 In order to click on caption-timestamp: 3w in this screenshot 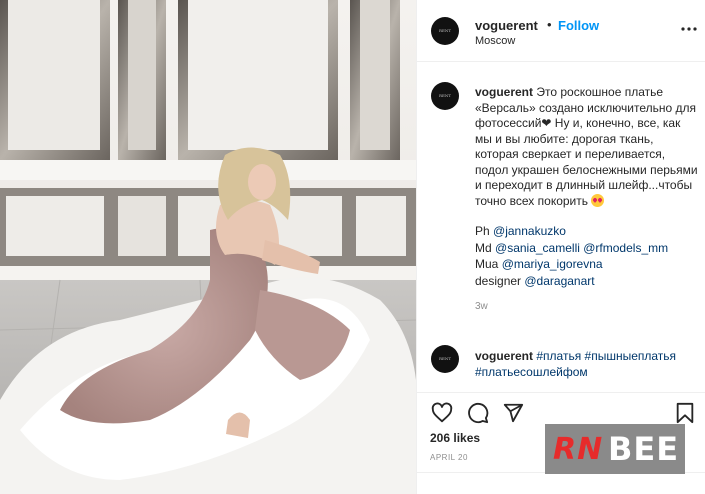, I will do `click(481, 306)`.